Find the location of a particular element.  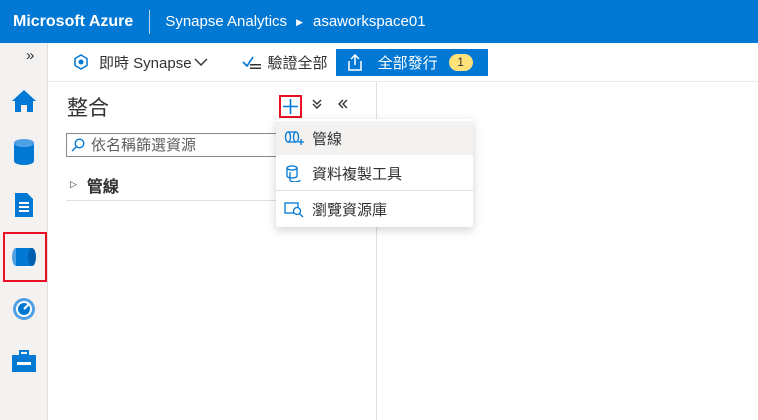

breadcrumb-service: Synapse Analytics is located at coordinates (218, 22).